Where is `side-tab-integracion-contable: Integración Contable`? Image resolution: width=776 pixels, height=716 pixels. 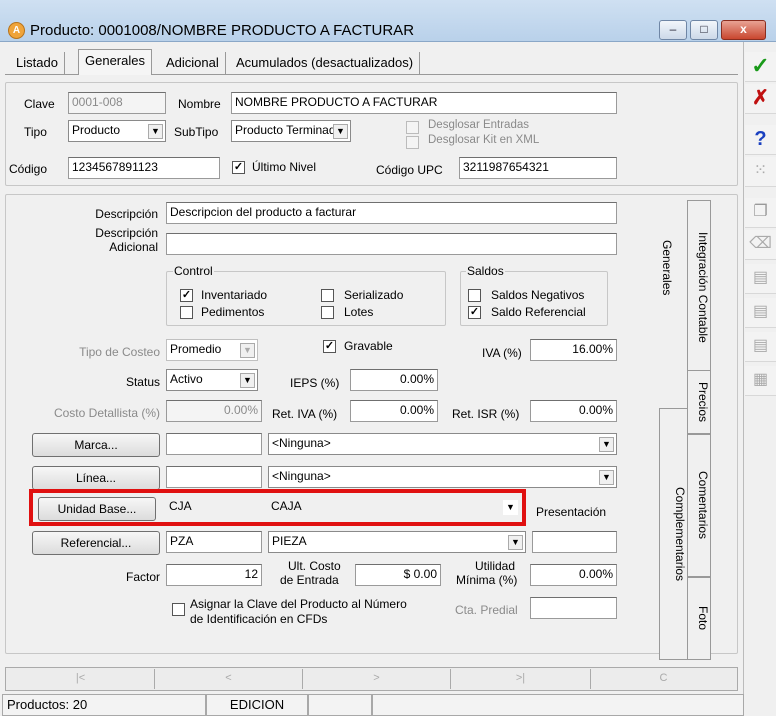
side-tab-integracion-contable: Integración Contable is located at coordinates (699, 287).